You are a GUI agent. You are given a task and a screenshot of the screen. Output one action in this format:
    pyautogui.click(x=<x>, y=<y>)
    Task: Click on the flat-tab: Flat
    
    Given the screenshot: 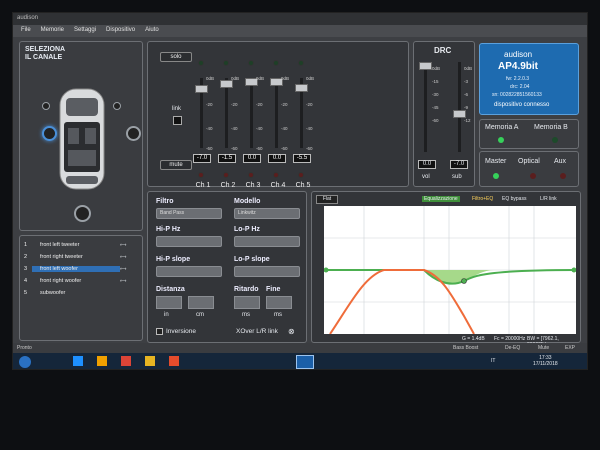 What is the action you would take?
    pyautogui.click(x=327, y=199)
    